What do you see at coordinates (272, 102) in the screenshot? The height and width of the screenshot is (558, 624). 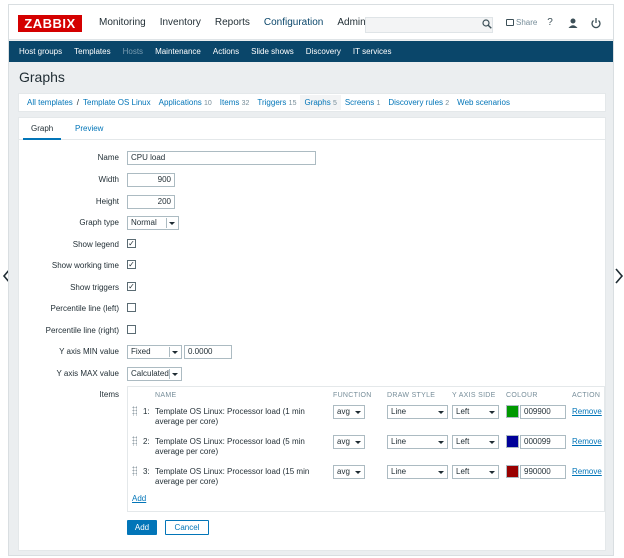 I see `crumb-triggers-label: Triggers` at bounding box center [272, 102].